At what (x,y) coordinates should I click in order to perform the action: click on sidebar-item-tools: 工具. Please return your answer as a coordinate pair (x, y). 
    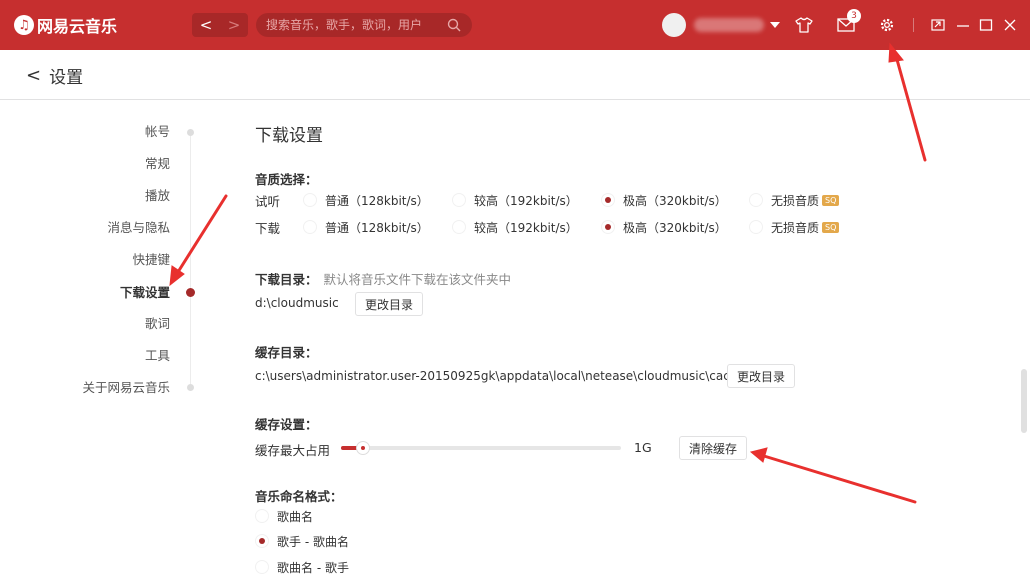
    Looking at the image, I should click on (157, 355).